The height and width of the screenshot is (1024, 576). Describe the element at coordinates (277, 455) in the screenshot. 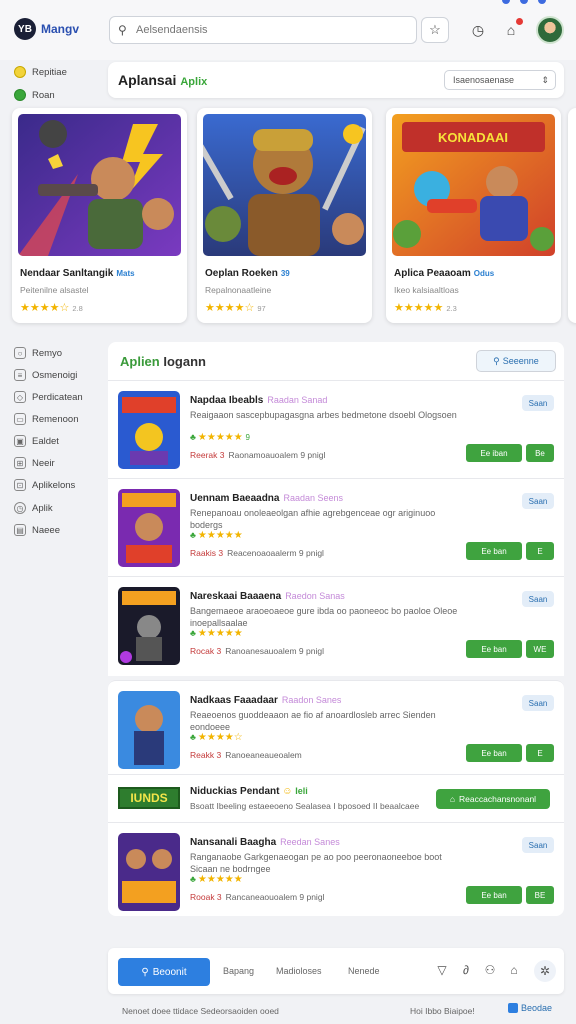

I see `item-meta-text: Raonamoauoalem 9 pnigl` at that location.